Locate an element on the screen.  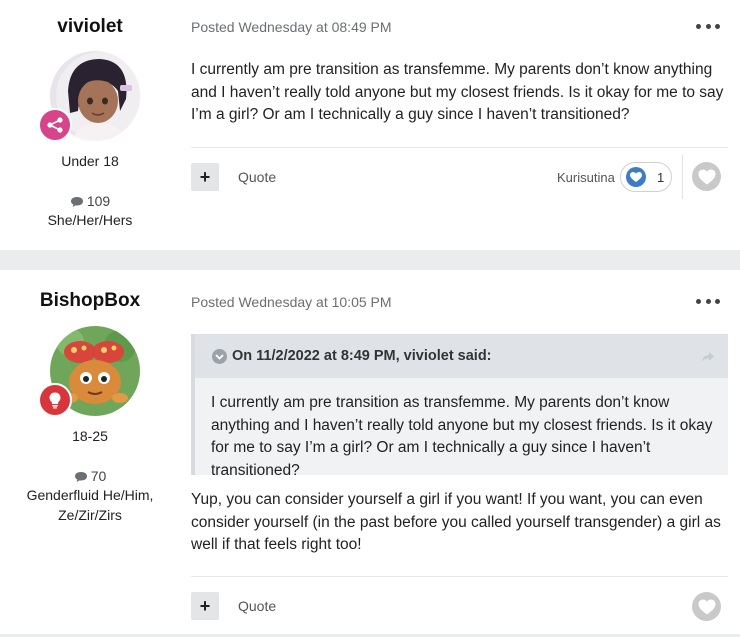
username: viviolet is located at coordinates (90, 27).